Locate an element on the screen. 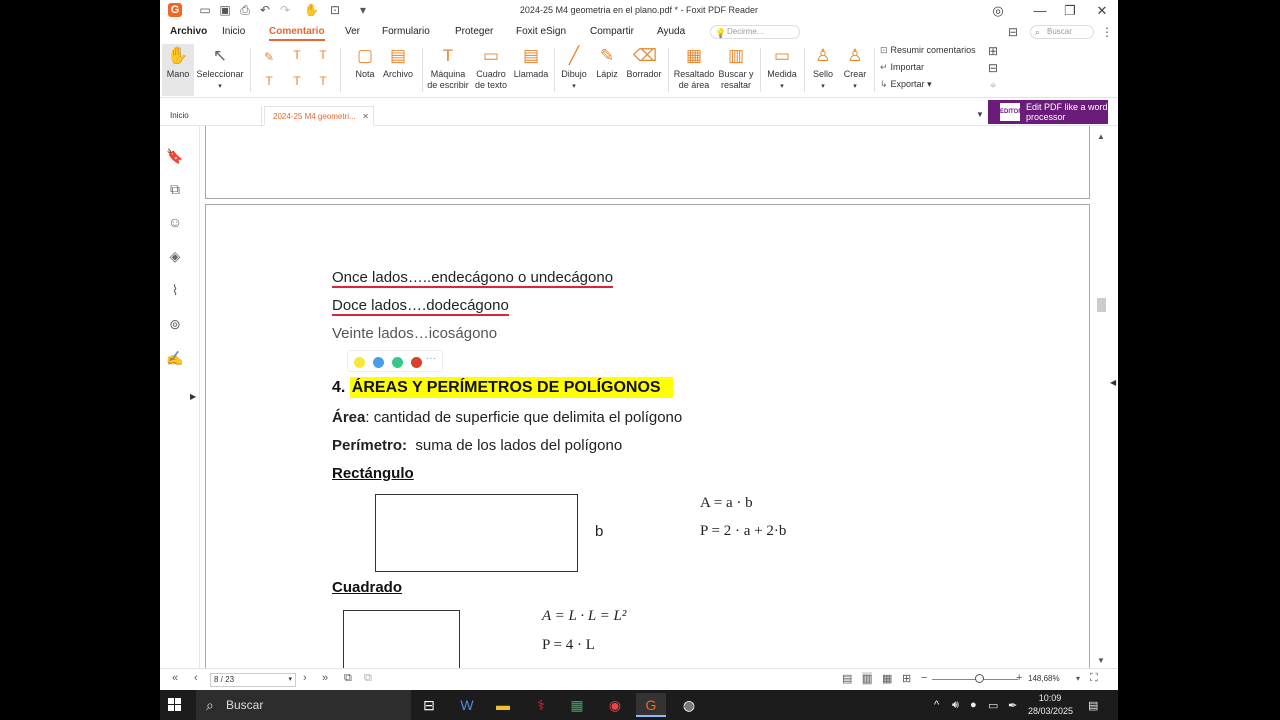 The height and width of the screenshot is (720, 1280). measure-button: ▭ Medida ▾ is located at coordinates (782, 70).